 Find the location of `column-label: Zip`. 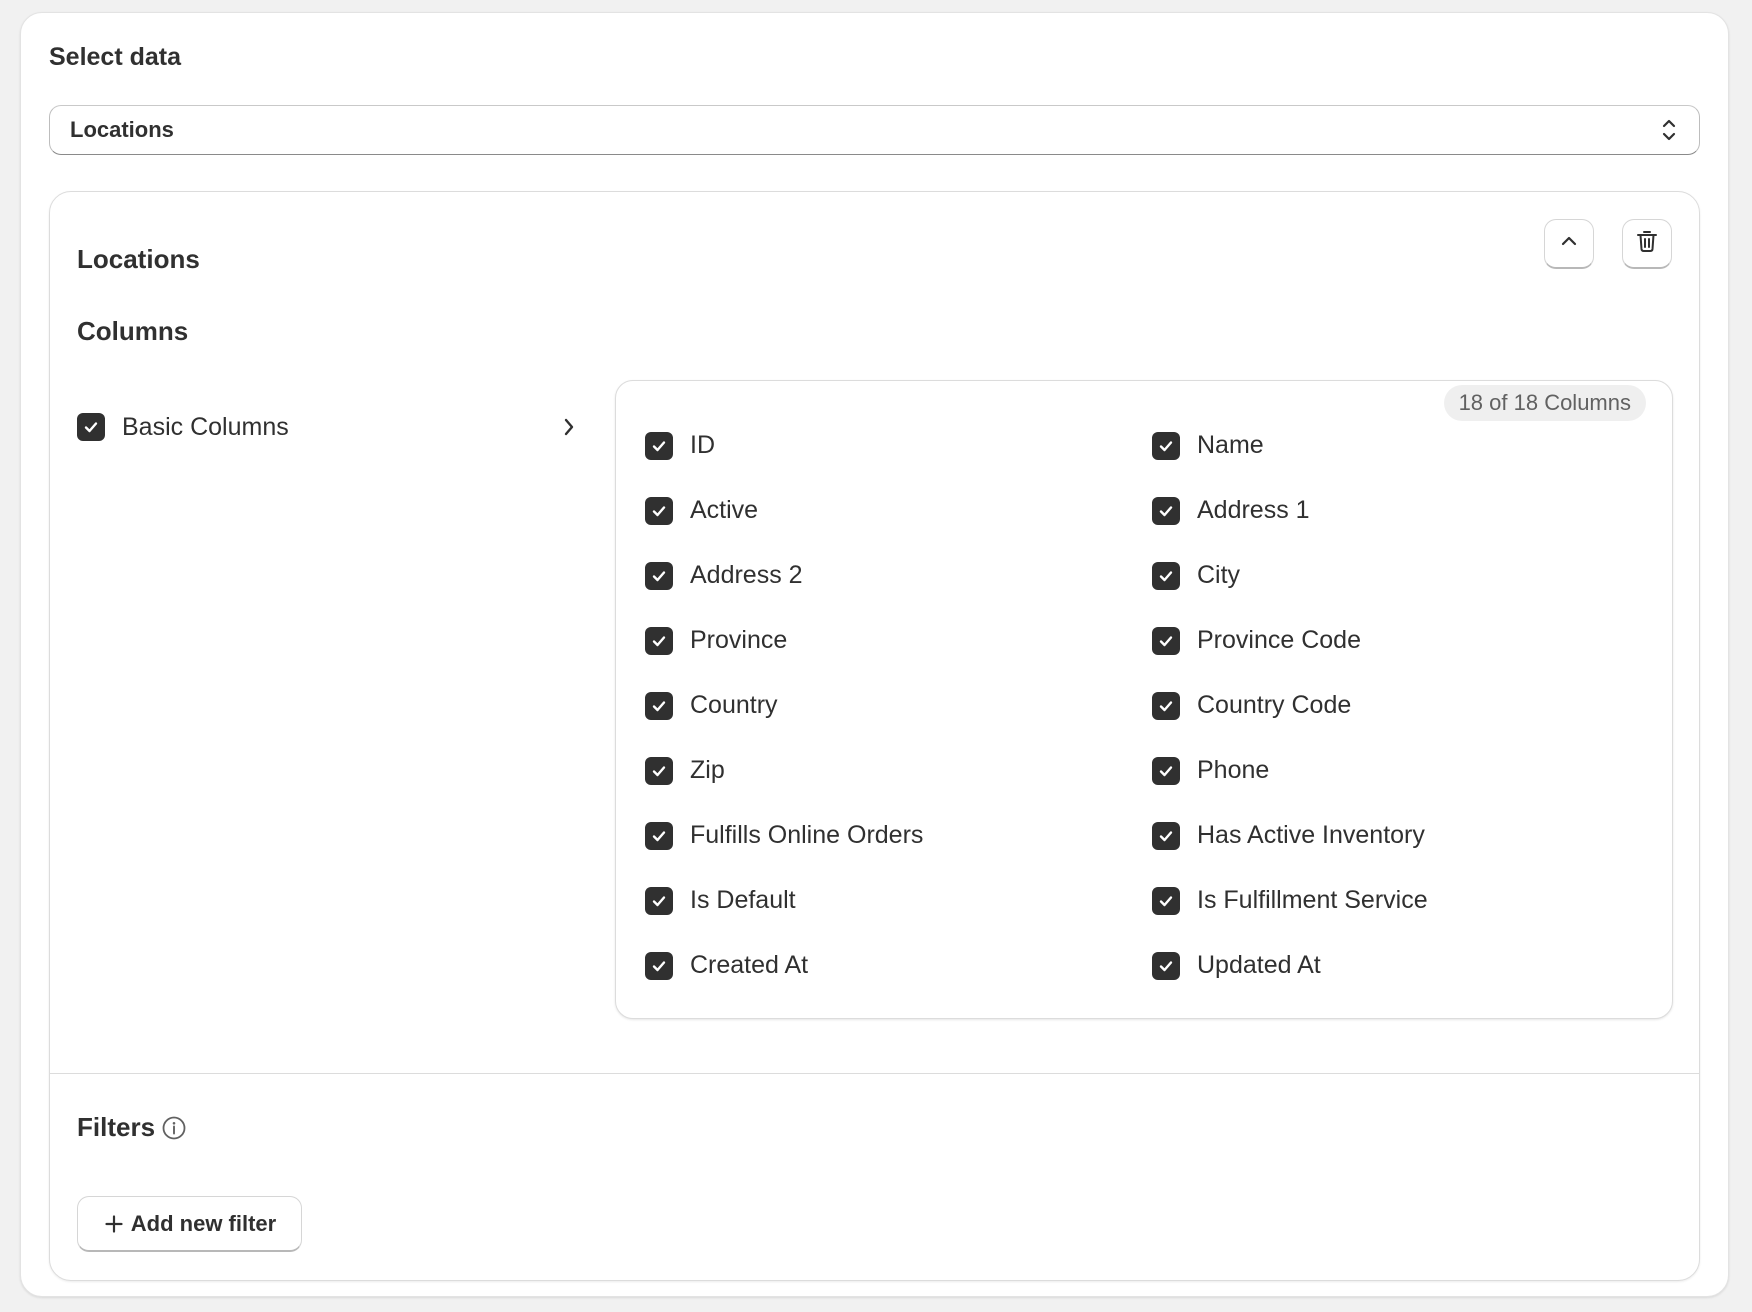

column-label: Zip is located at coordinates (707, 770).